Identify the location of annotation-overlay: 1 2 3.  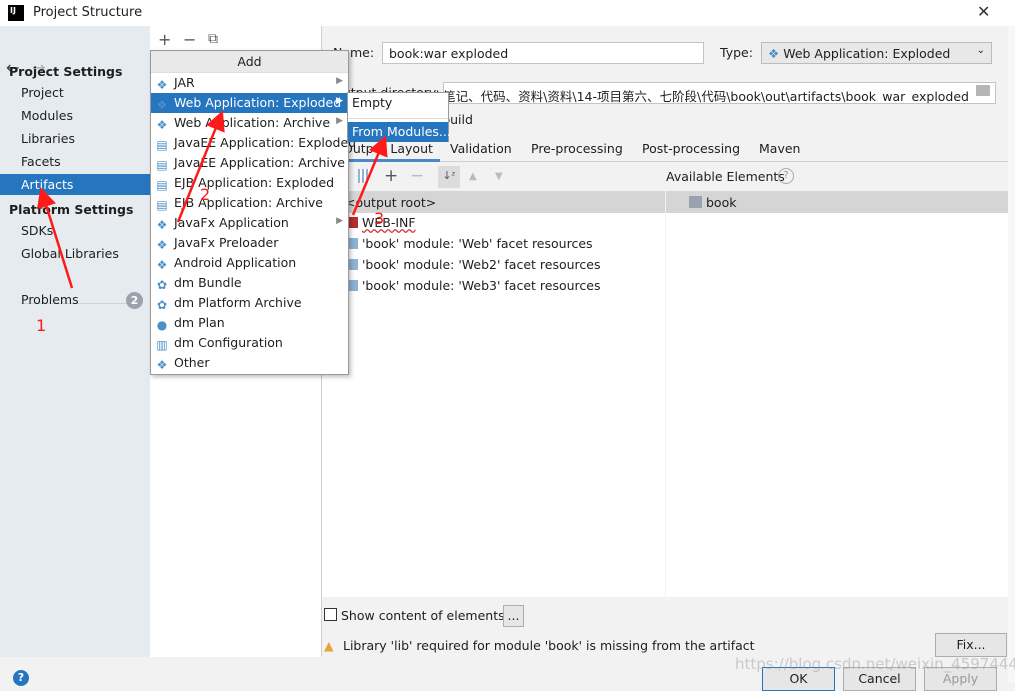
(212, 222).